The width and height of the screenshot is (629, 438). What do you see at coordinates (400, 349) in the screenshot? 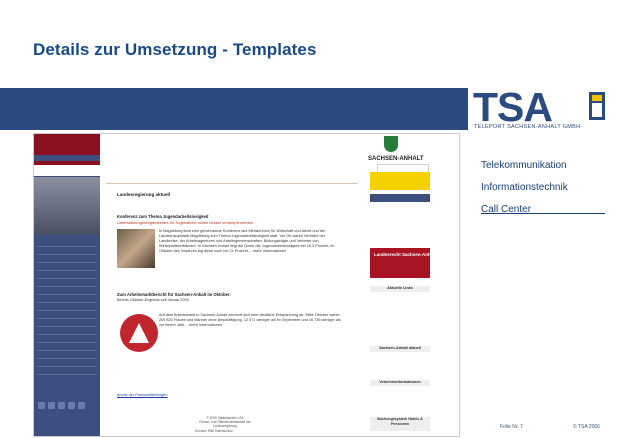
I see `section-header-2: Sachsen-Anhalt aktuell` at bounding box center [400, 349].